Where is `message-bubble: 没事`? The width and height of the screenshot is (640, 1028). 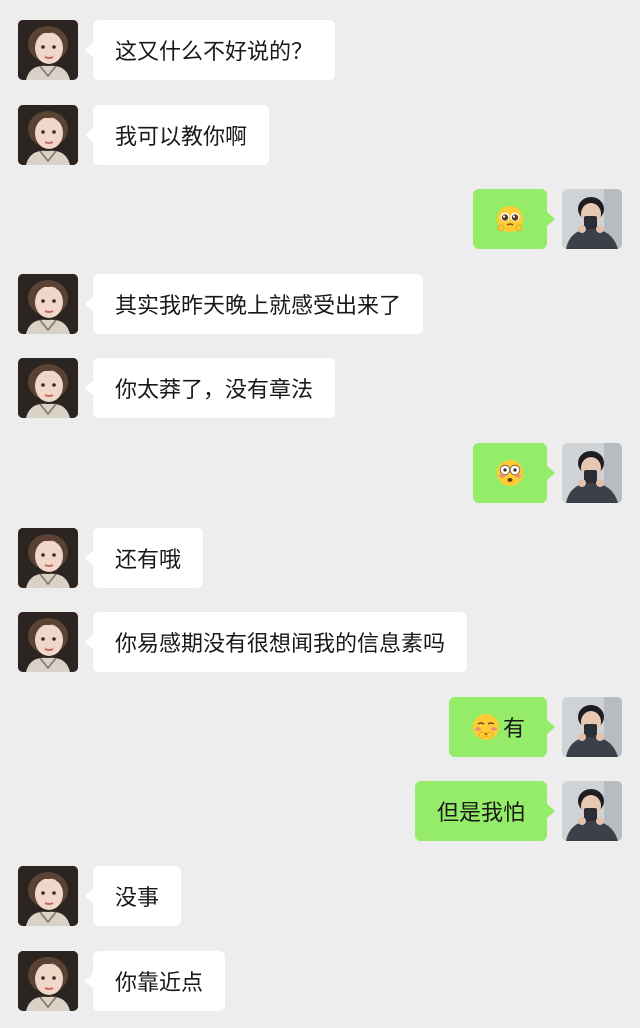 message-bubble: 没事 is located at coordinates (133, 896).